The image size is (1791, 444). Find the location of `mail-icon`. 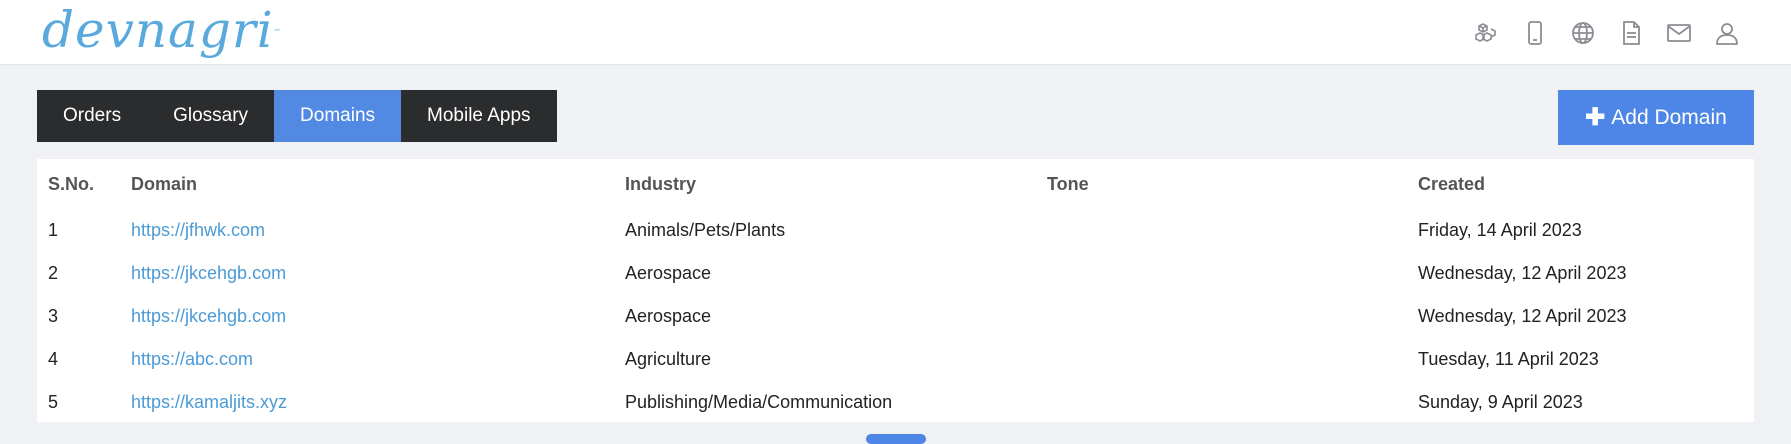

mail-icon is located at coordinates (1679, 33).